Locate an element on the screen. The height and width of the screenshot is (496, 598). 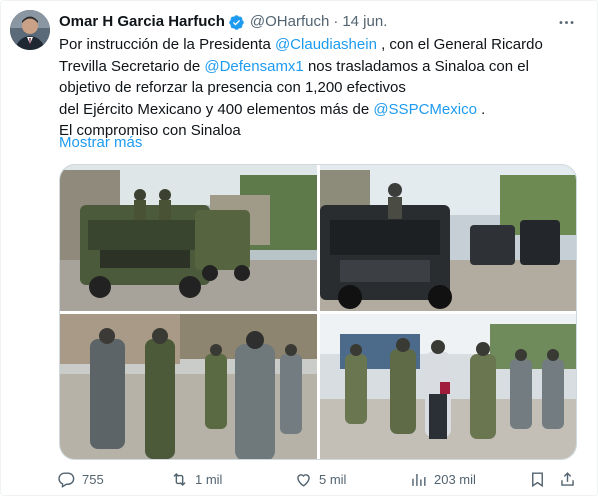
heart-icon is located at coordinates (303, 480).